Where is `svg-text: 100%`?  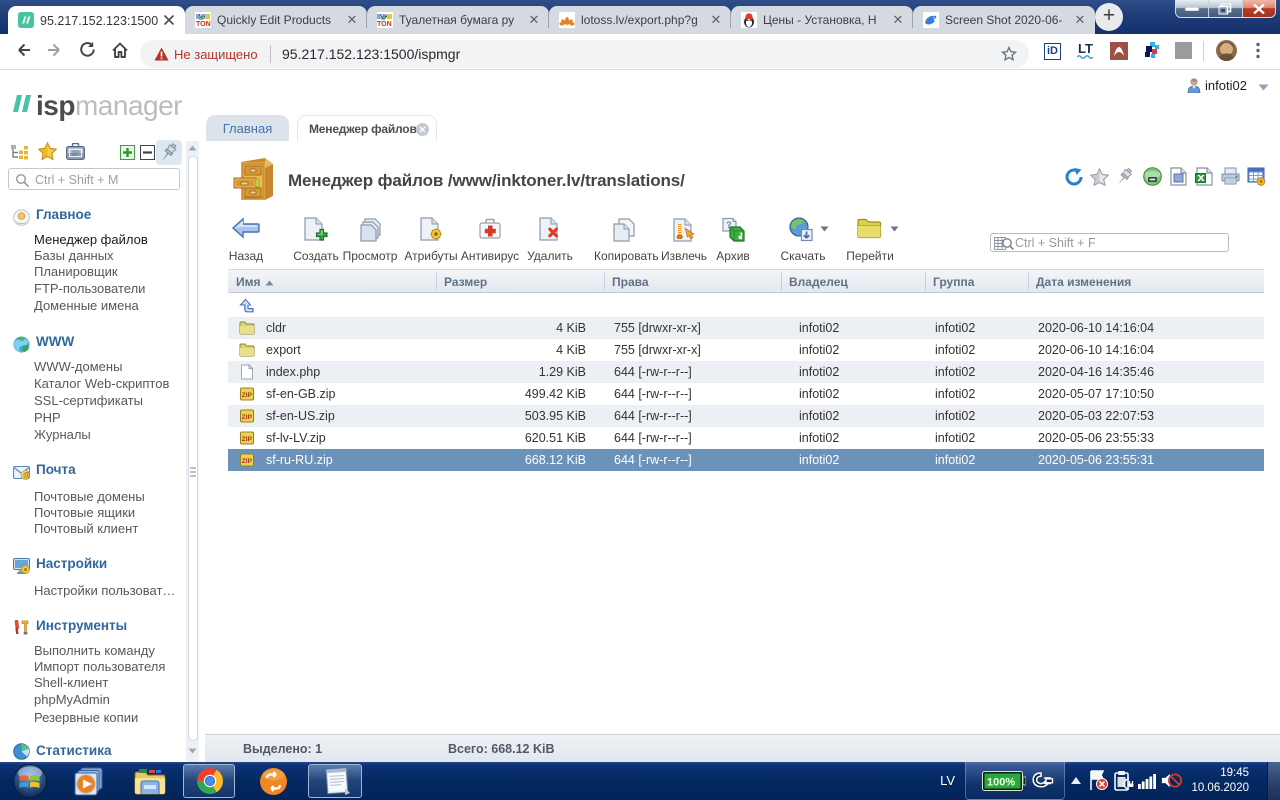 svg-text: 100% is located at coordinates (1001, 783).